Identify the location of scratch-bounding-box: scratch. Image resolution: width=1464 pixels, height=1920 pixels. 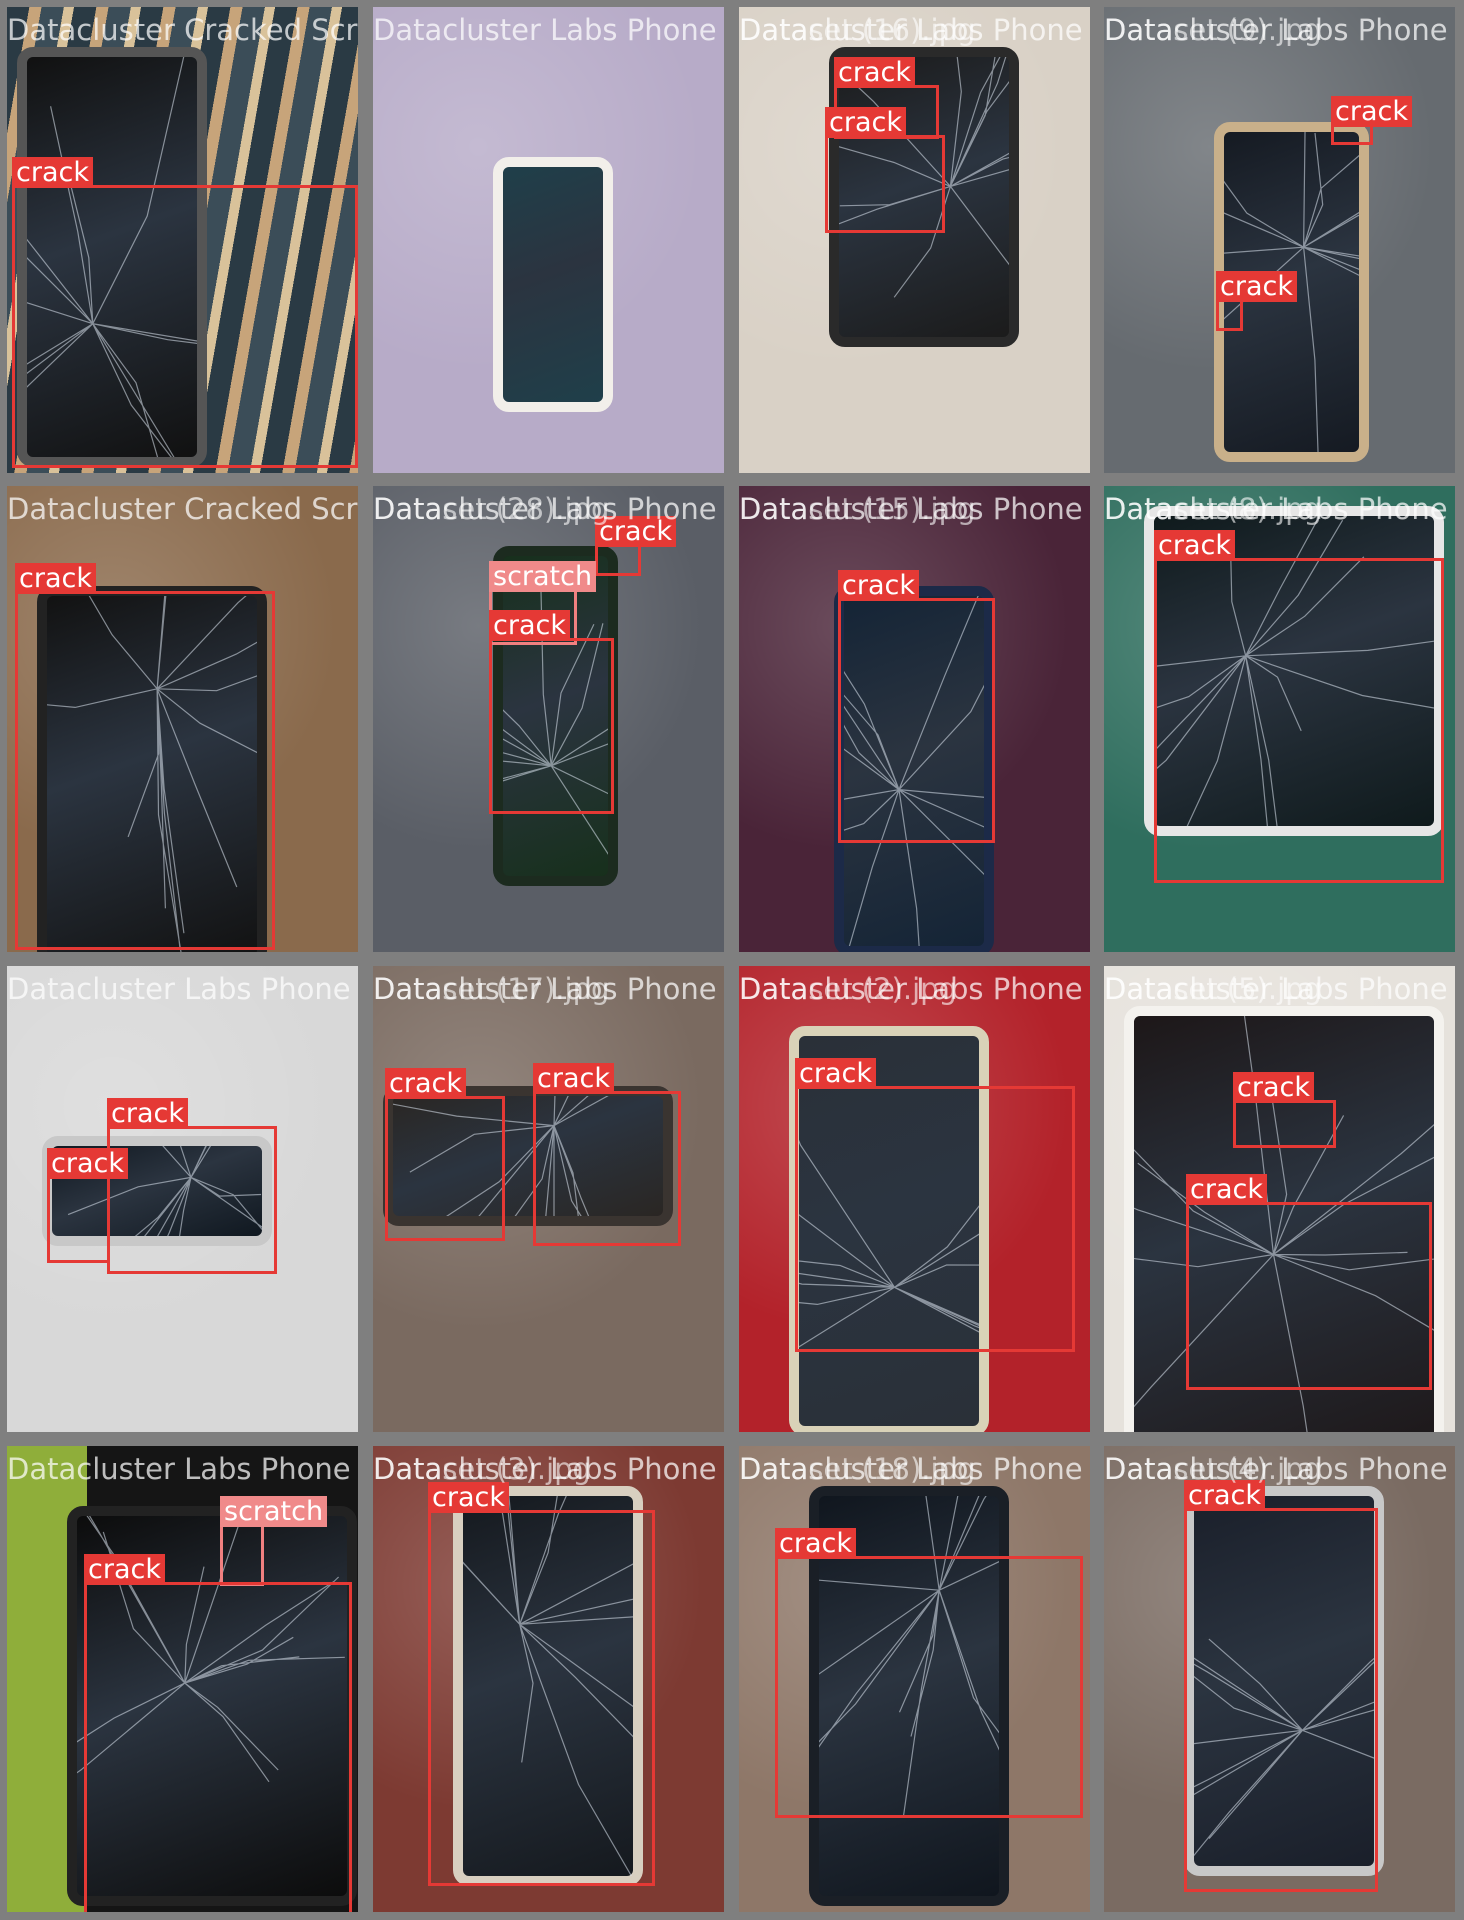
(274, 1541).